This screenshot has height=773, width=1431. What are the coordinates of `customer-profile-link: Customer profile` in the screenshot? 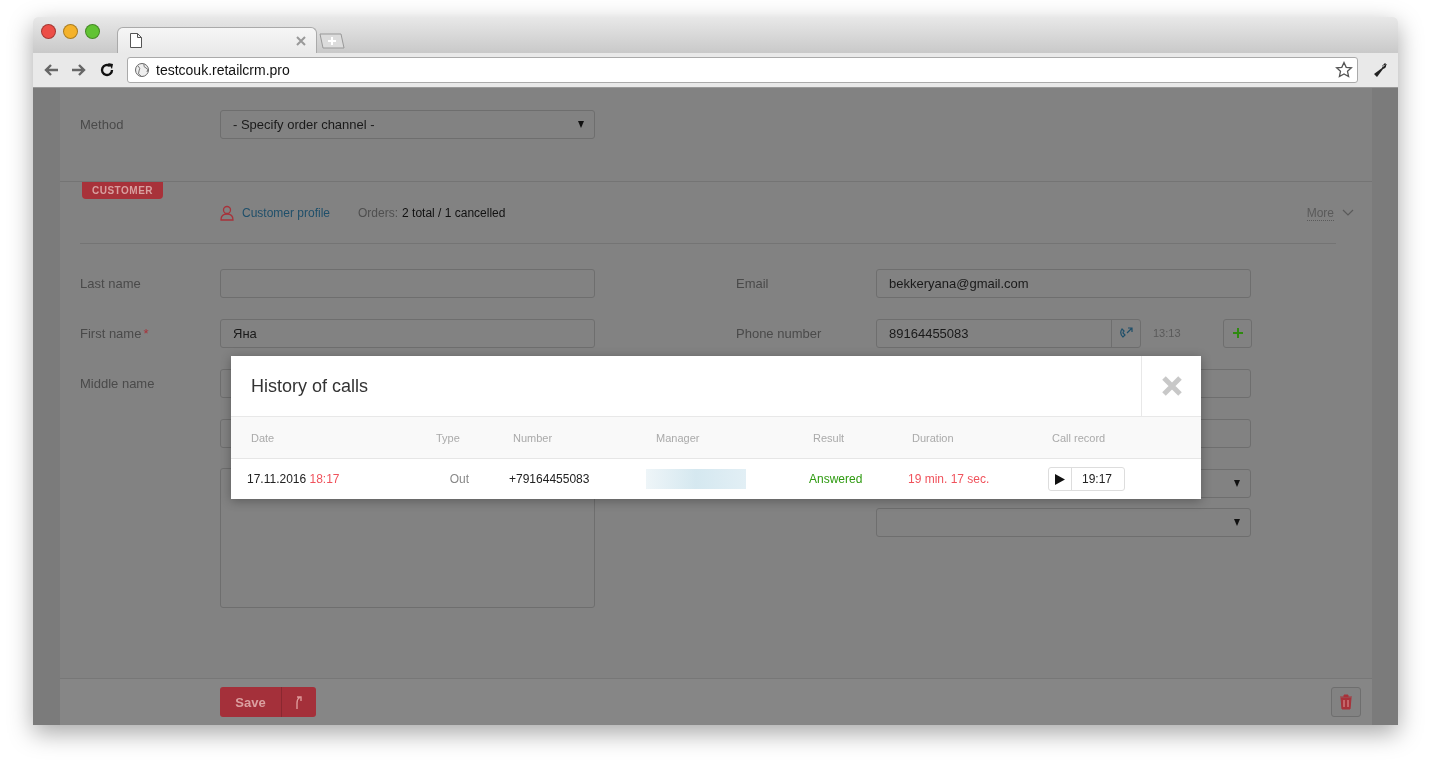 It's located at (286, 213).